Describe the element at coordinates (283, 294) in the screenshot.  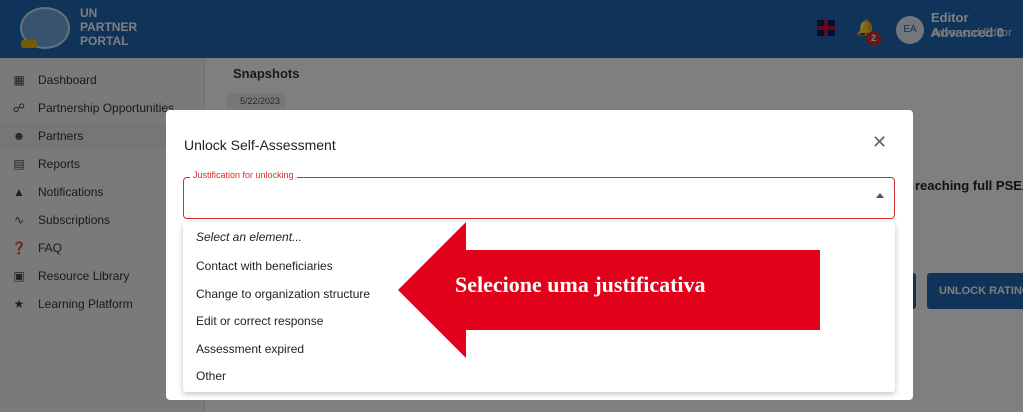
I see `option-change-organization-structure: Change to organization structure` at that location.